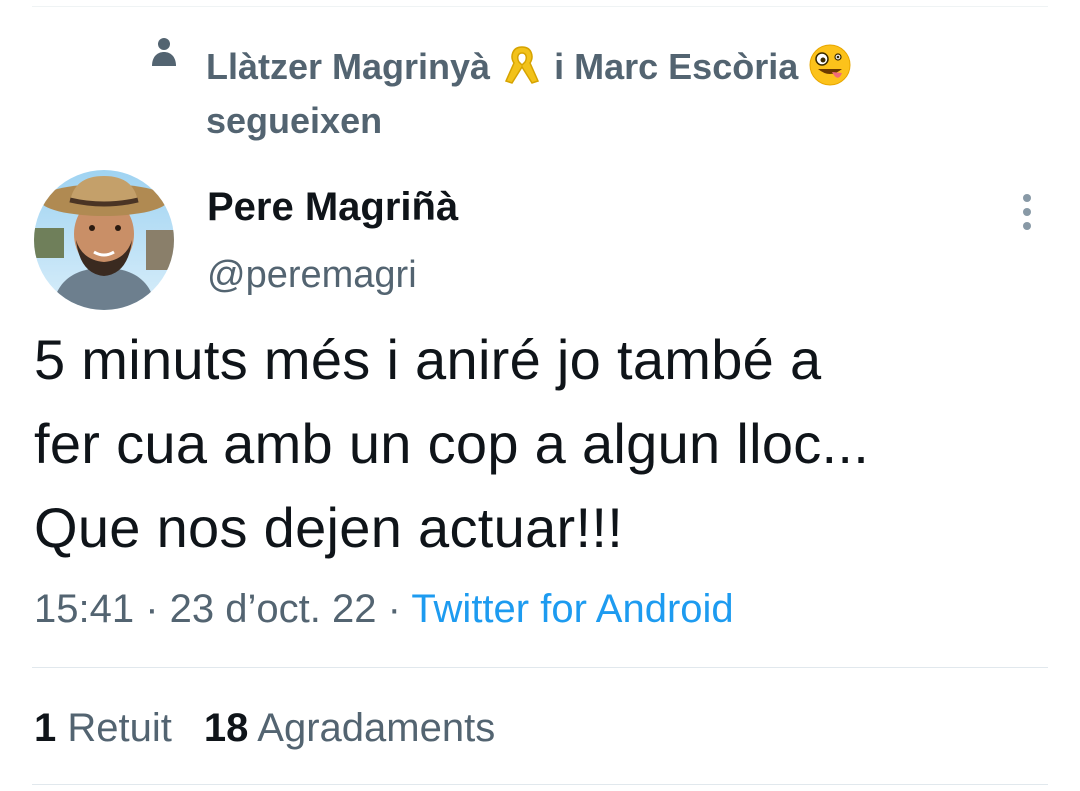 The image size is (1080, 791). What do you see at coordinates (329, 527) in the screenshot?
I see `tweet-line: Que nos dejen actuar!!!` at bounding box center [329, 527].